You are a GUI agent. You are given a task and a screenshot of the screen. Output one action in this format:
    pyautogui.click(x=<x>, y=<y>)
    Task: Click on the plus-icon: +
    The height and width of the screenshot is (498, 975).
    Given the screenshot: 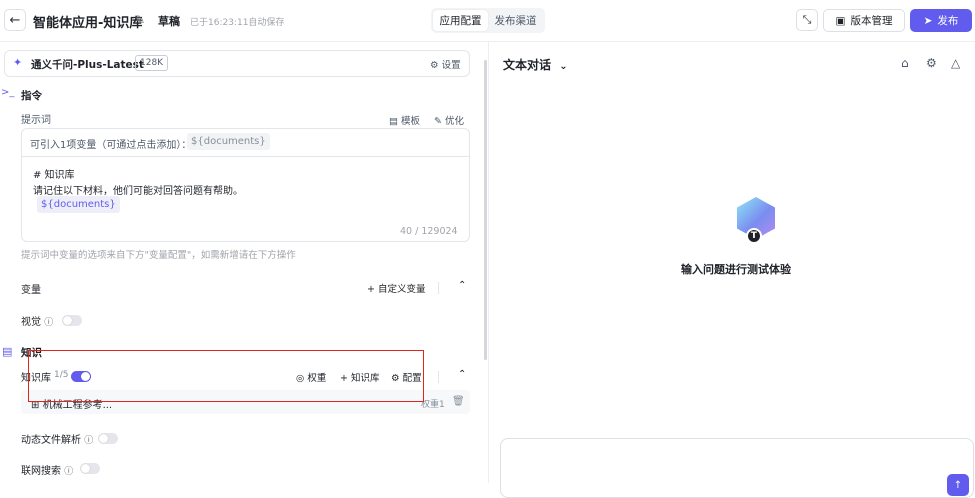 What is the action you would take?
    pyautogui.click(x=371, y=289)
    